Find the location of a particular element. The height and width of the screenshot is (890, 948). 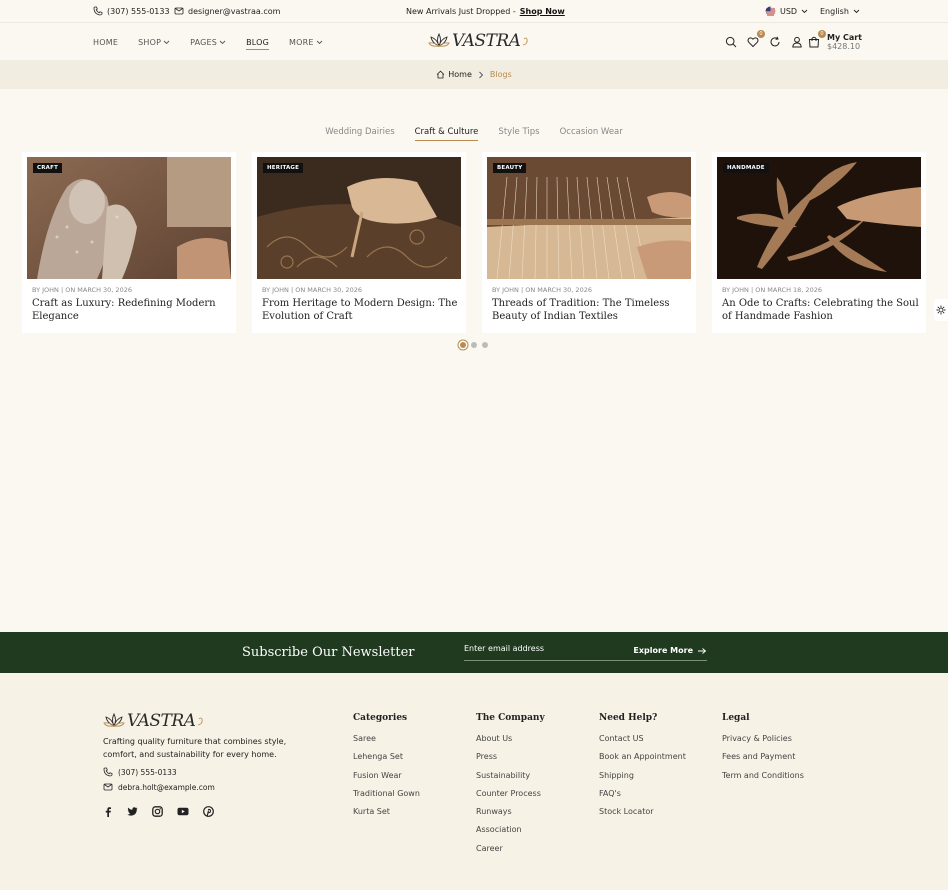

post-tag: BEAUTY is located at coordinates (510, 168).